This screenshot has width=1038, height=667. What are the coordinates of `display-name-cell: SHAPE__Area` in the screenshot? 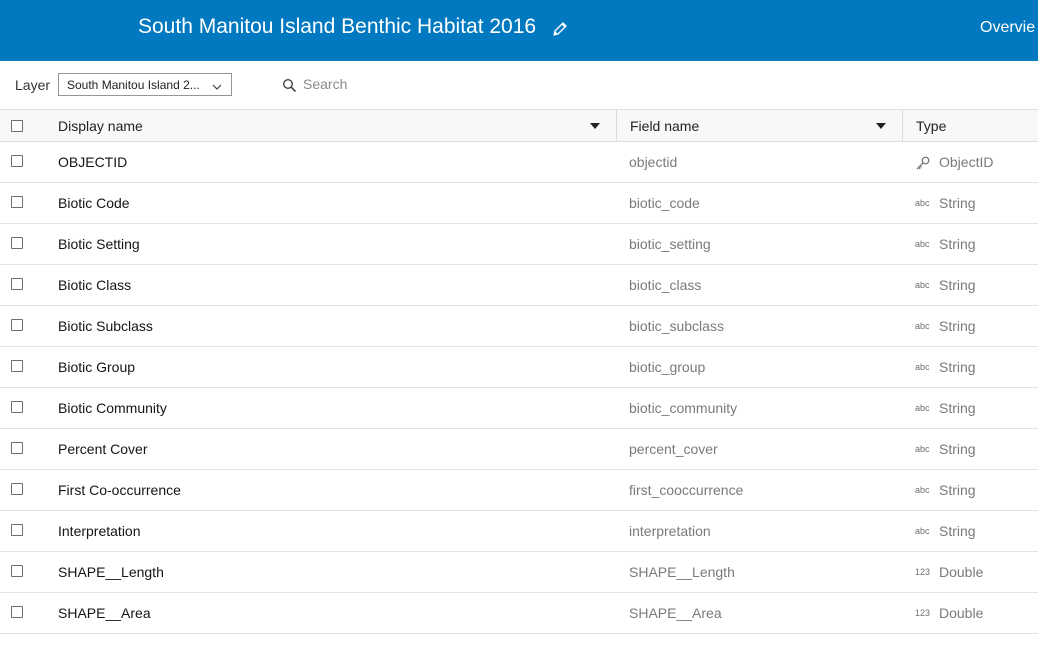 It's located at (104, 613).